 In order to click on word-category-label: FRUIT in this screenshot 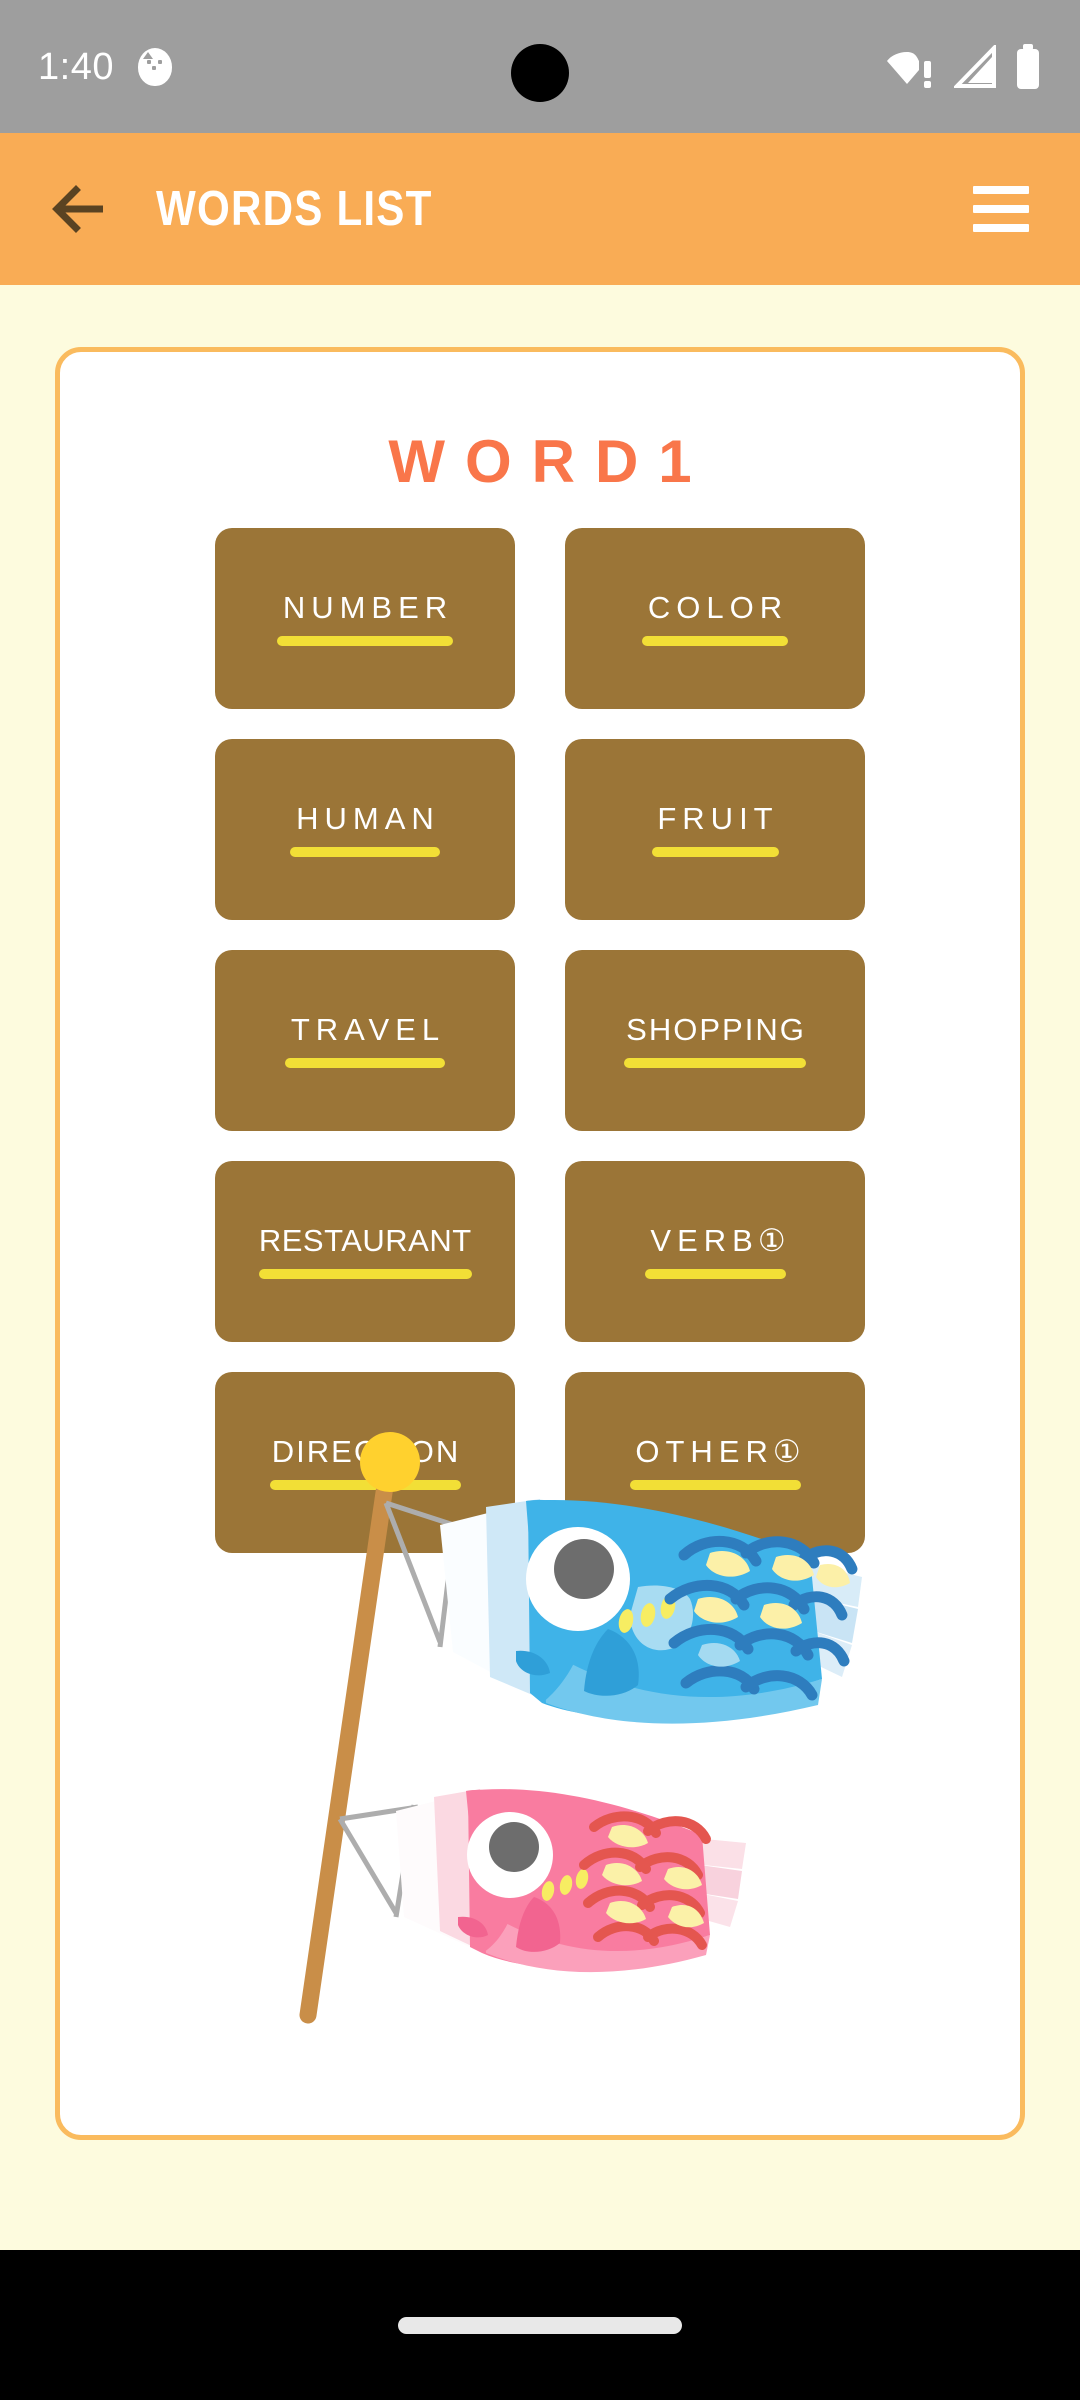, I will do `click(718, 818)`.